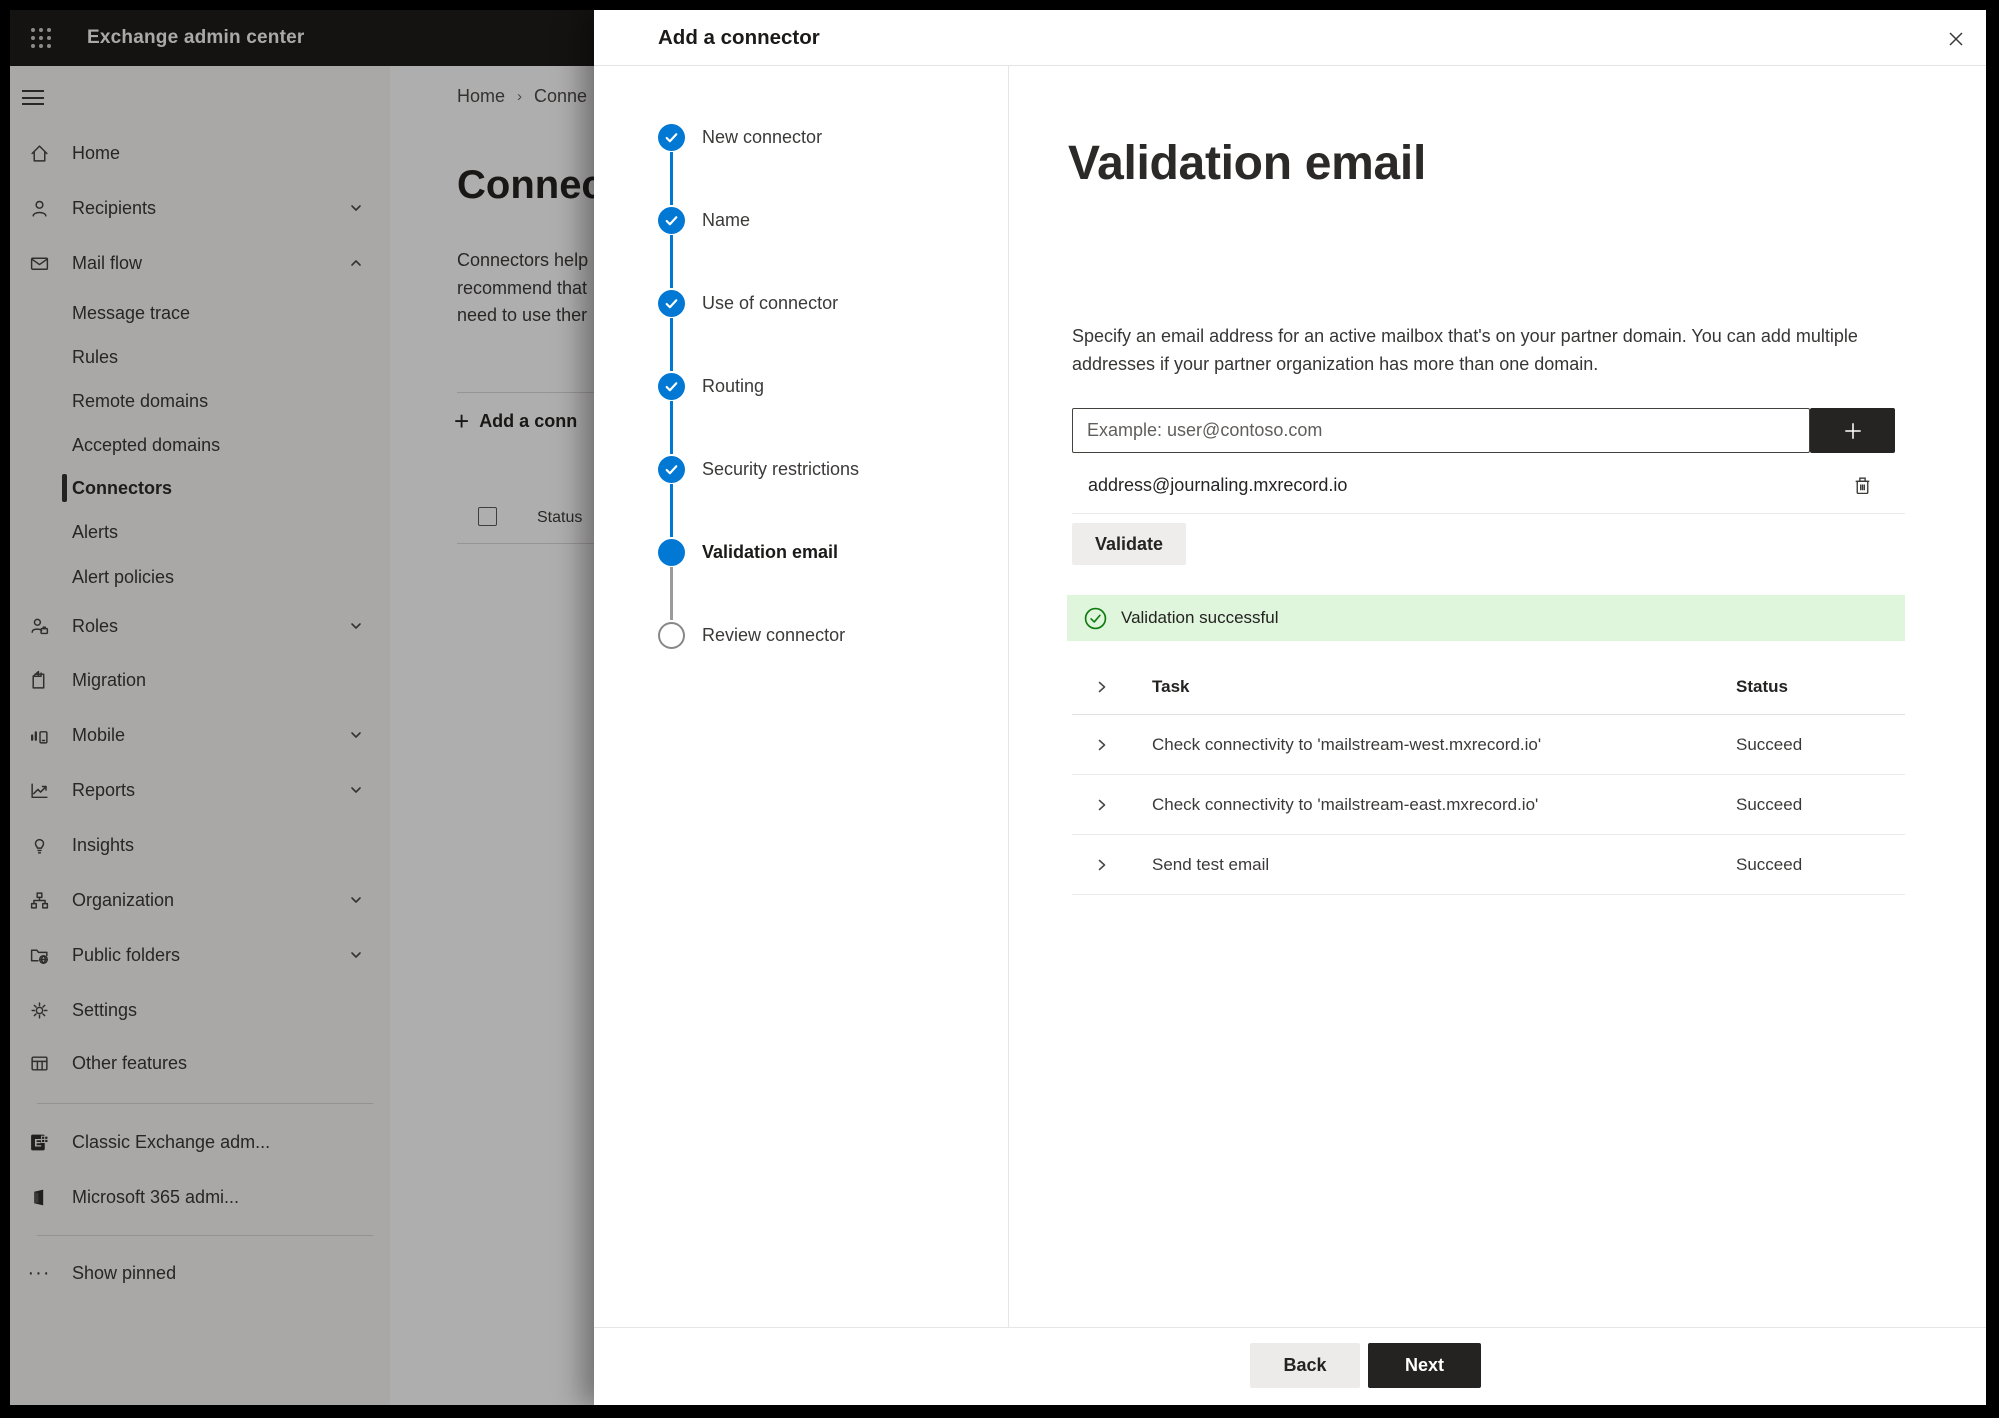  What do you see at coordinates (1200, 617) in the screenshot?
I see `banner-text: Validation successful` at bounding box center [1200, 617].